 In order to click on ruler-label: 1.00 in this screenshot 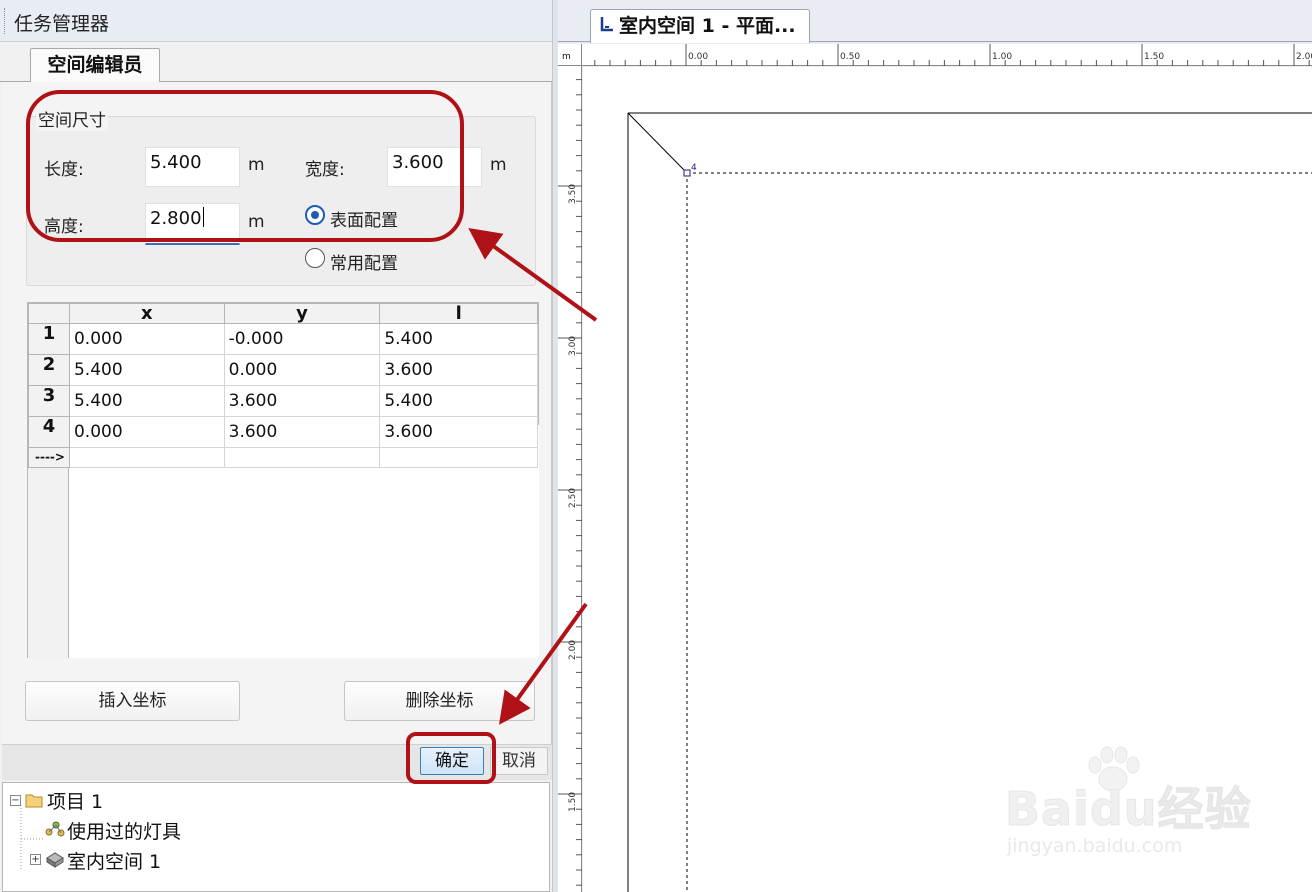, I will do `click(1002, 57)`.